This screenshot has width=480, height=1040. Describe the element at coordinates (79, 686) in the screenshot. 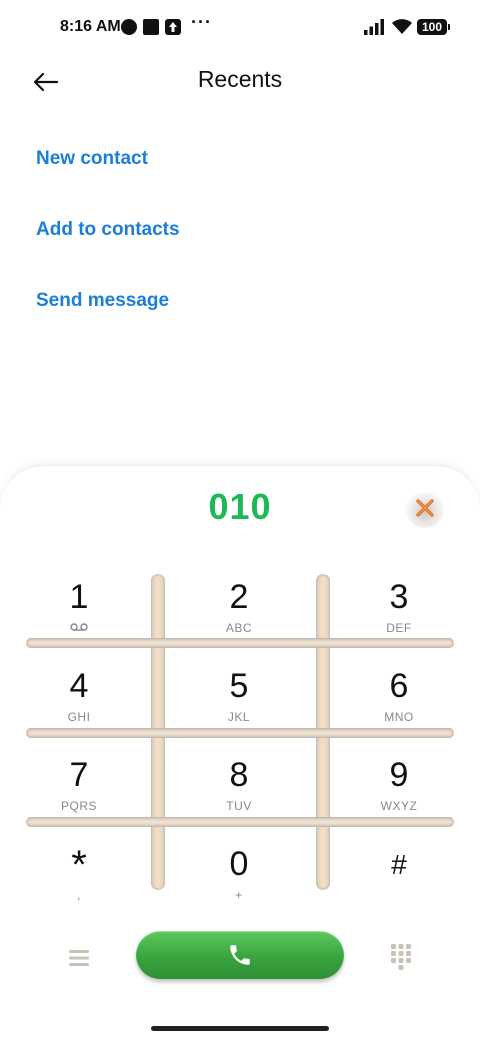

I see `key-digit: 4` at that location.